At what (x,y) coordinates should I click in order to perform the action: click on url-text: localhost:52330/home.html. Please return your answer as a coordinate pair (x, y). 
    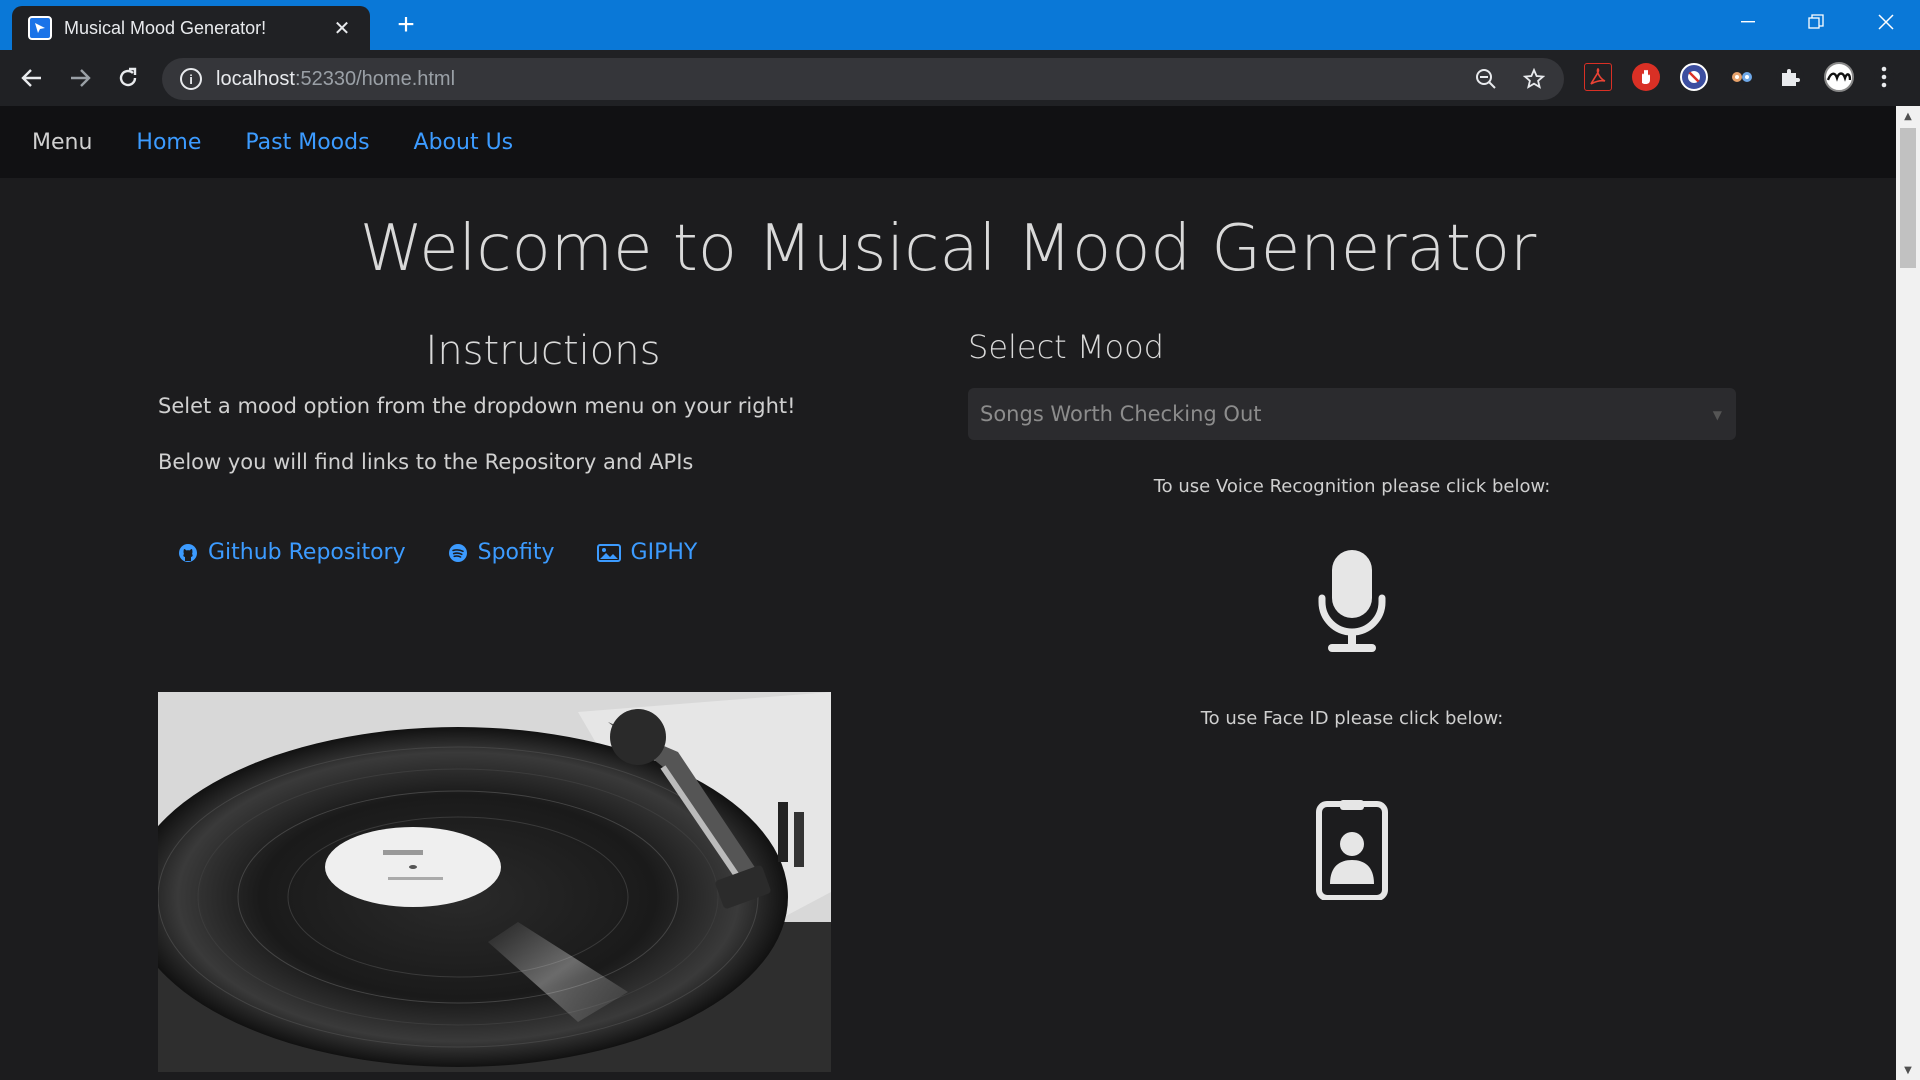
    Looking at the image, I should click on (336, 78).